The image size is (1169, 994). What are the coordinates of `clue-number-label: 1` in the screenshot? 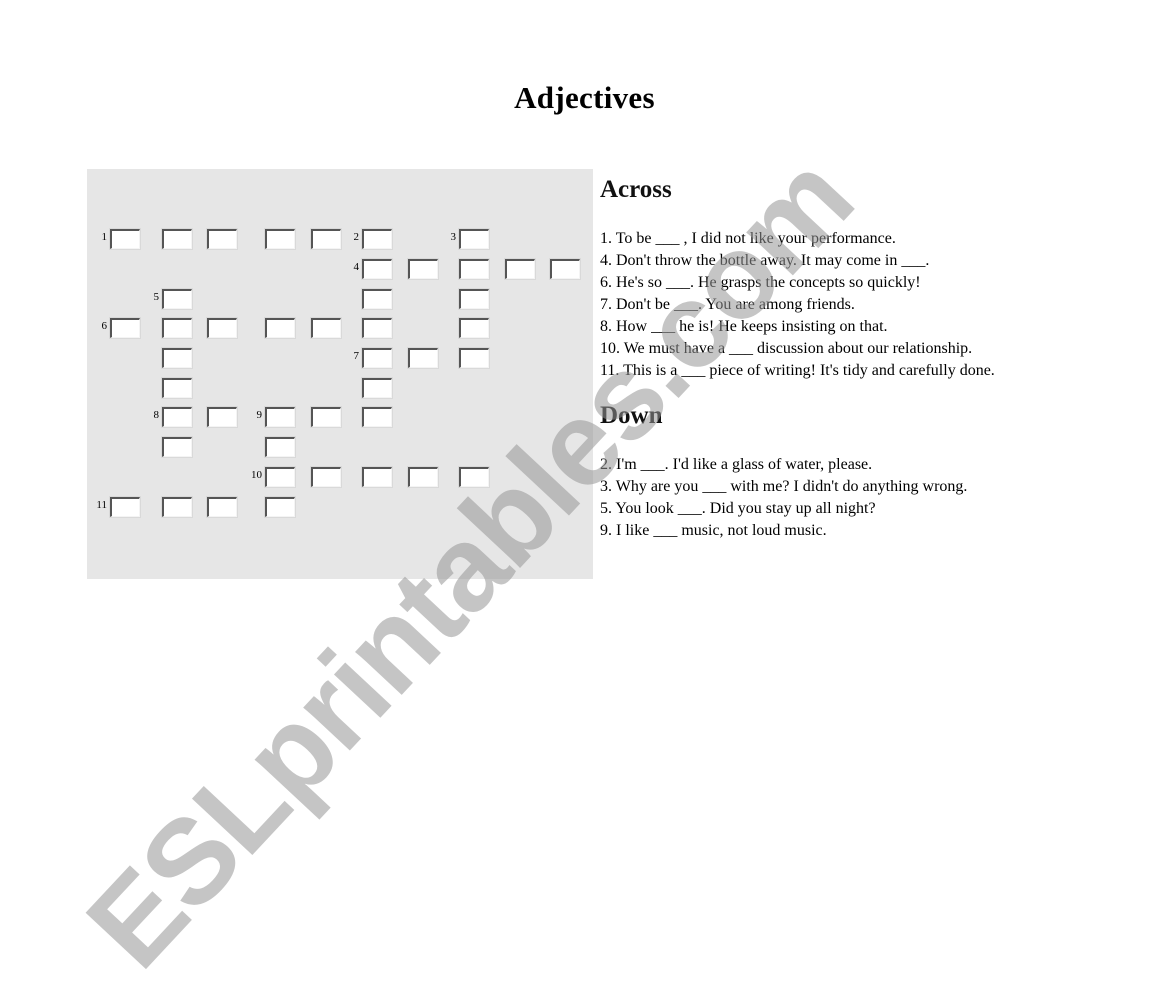 It's located at (104, 237).